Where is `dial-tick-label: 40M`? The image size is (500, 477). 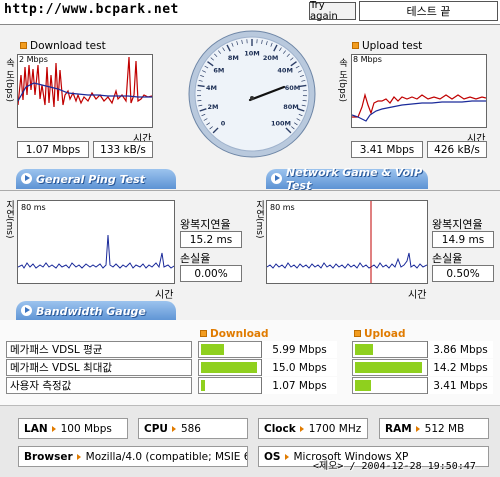 dial-tick-label: 40M is located at coordinates (285, 70).